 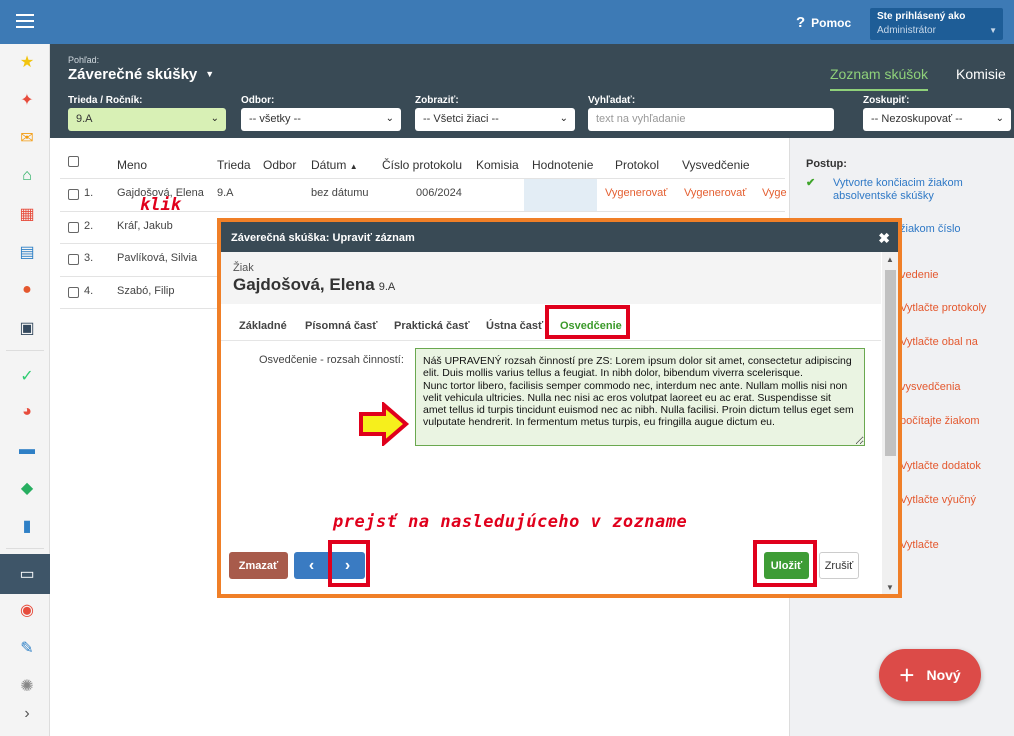 What do you see at coordinates (311, 565) in the screenshot?
I see `previous-button: ‹` at bounding box center [311, 565].